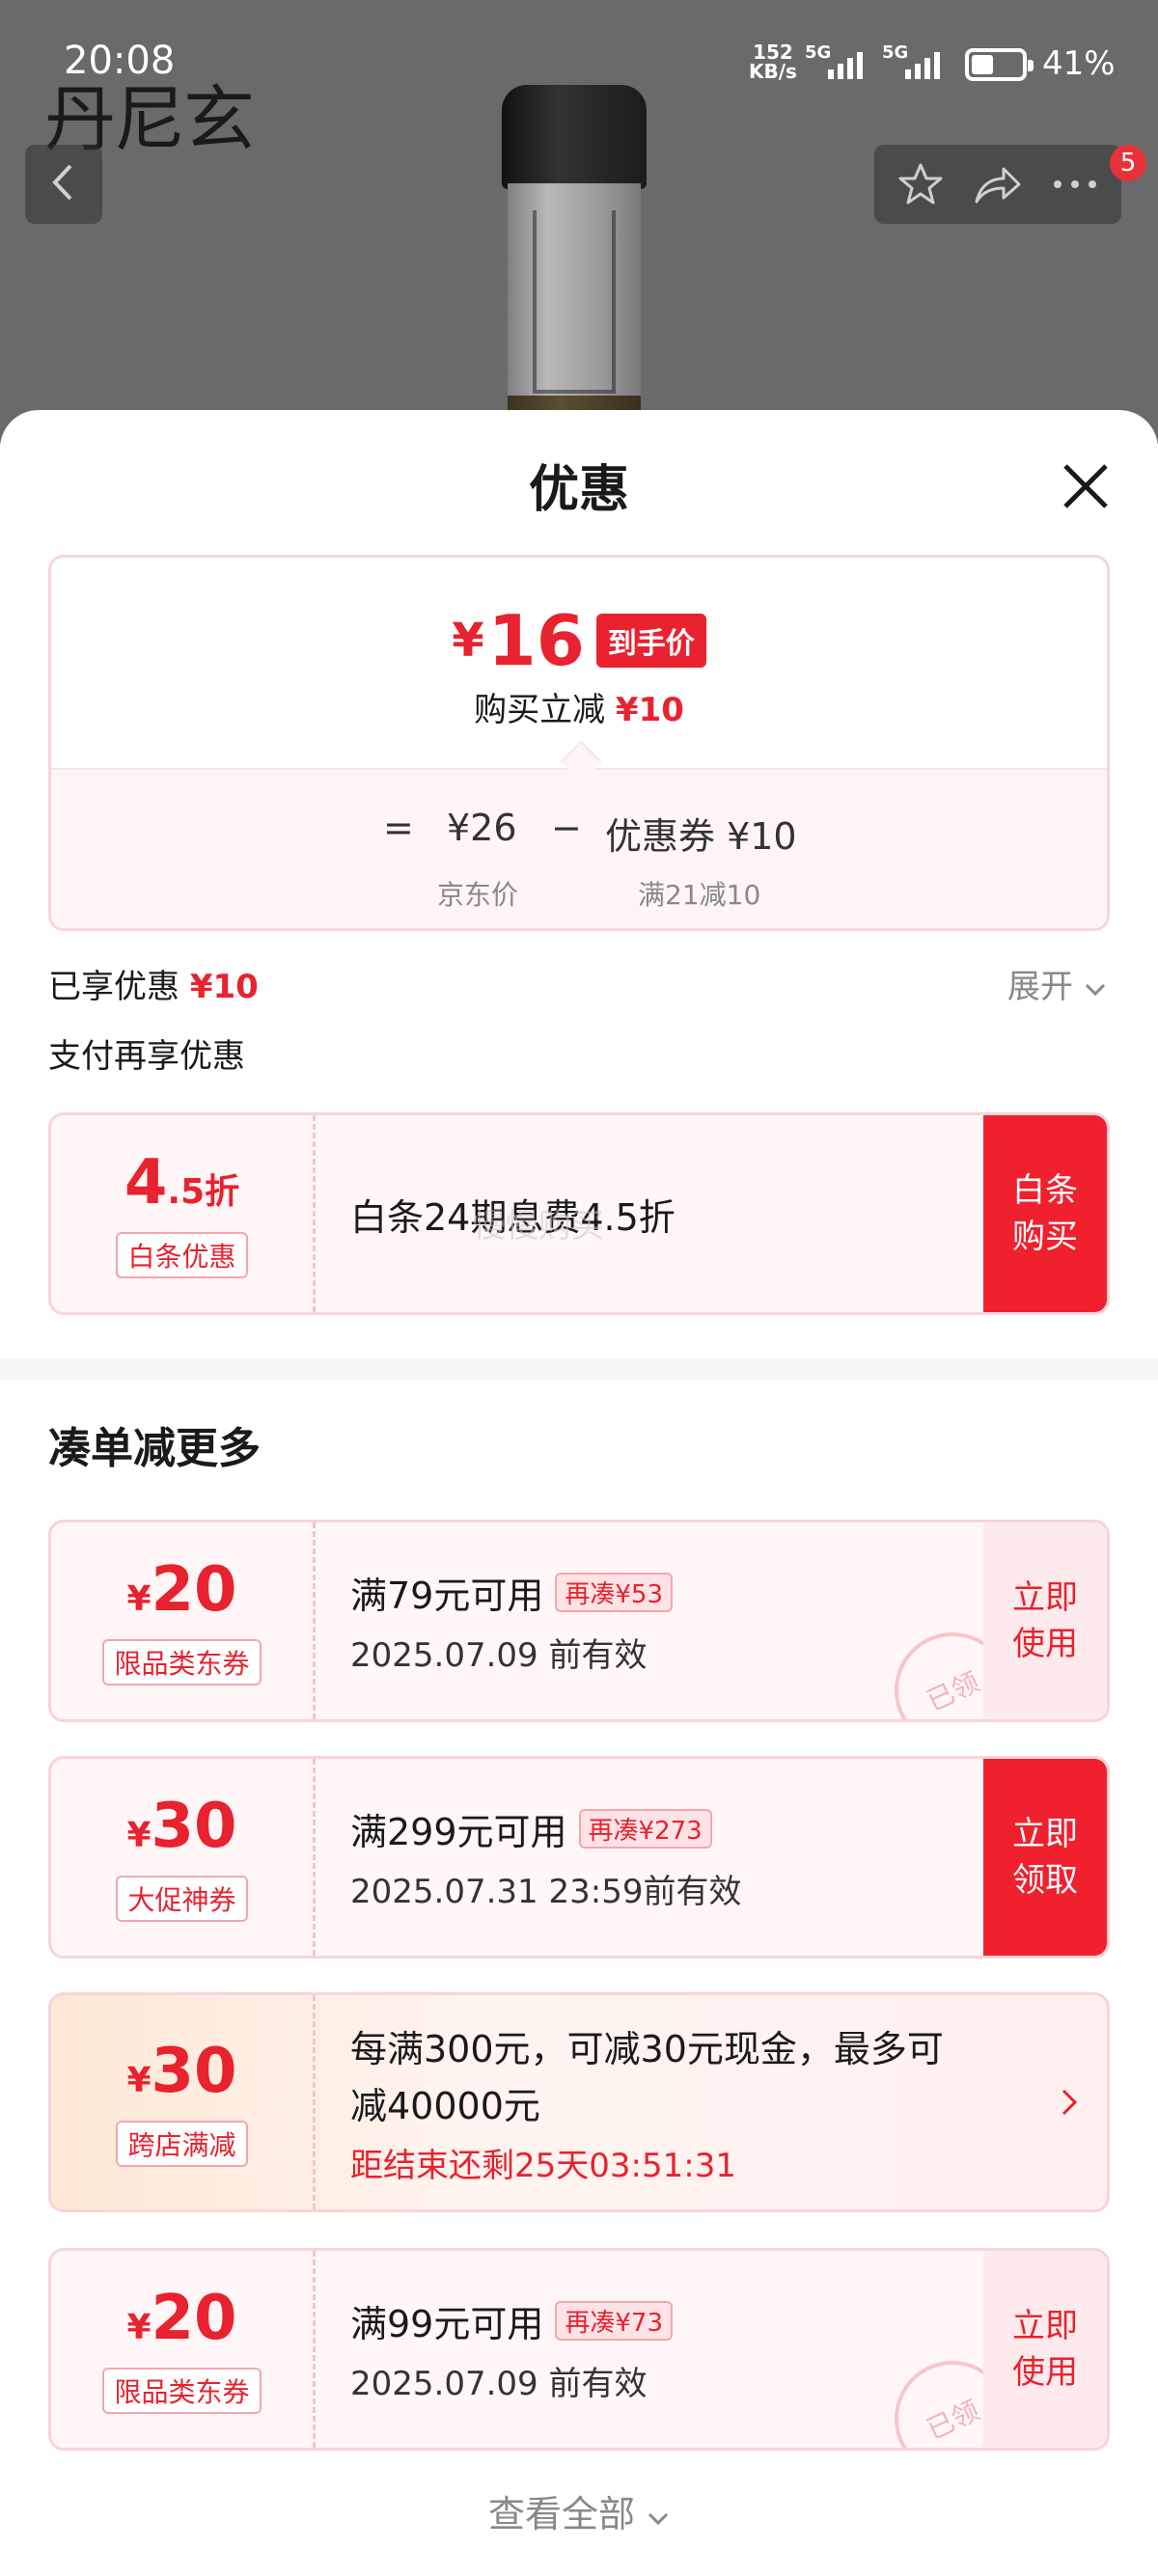  Describe the element at coordinates (146, 1183) in the screenshot. I see `baitiao-rate-big: 4` at that location.